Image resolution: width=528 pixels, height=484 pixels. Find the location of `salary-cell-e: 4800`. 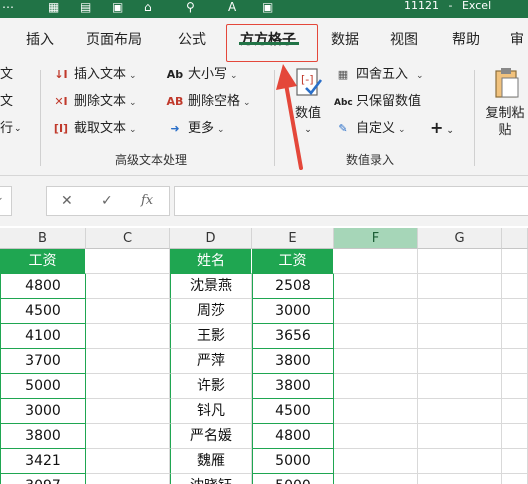

salary-cell-e: 4800 is located at coordinates (293, 436).